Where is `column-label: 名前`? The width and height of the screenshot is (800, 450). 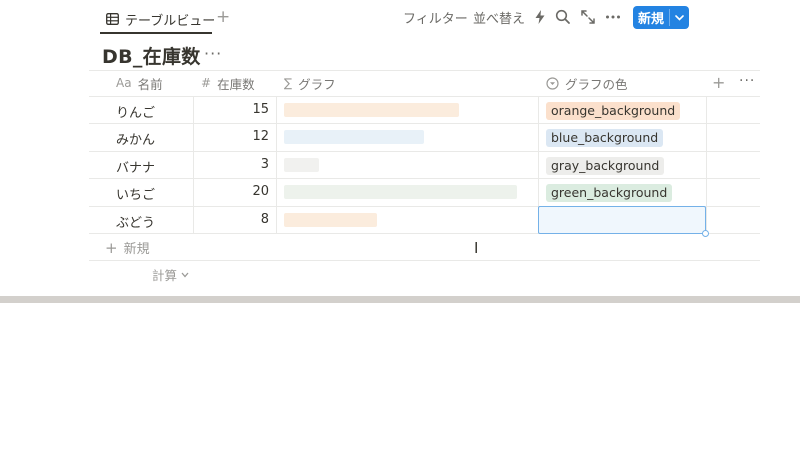 column-label: 名前 is located at coordinates (150, 84).